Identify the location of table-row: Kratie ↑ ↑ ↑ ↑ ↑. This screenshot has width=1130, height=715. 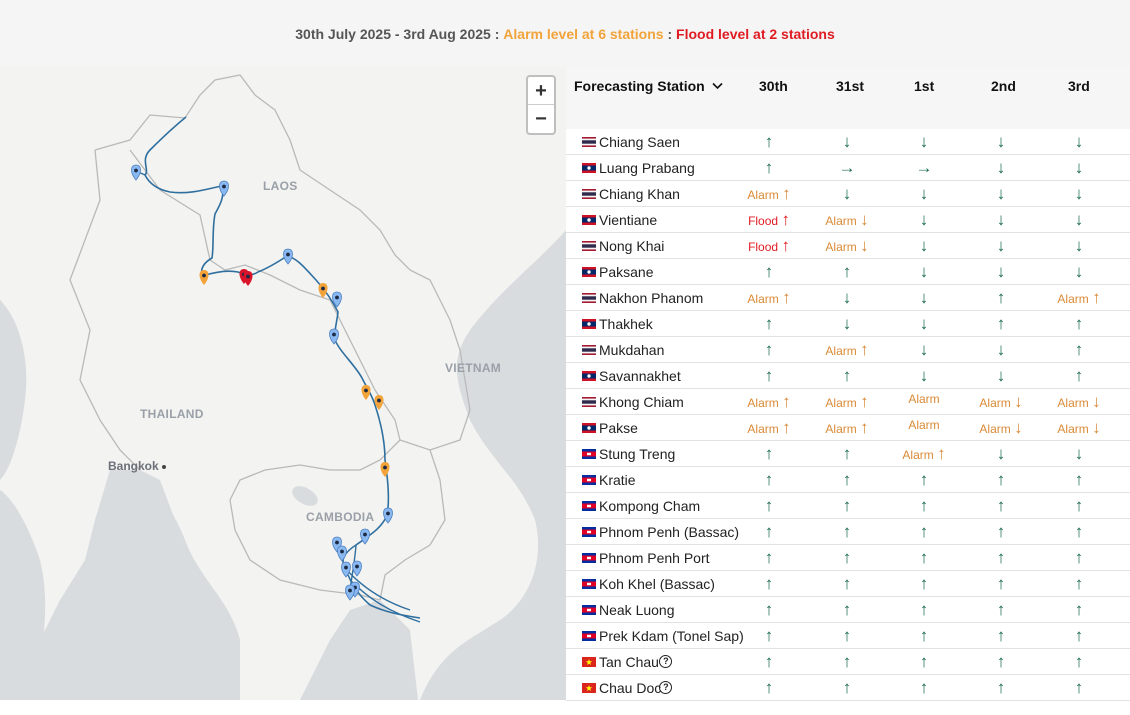
(848, 480).